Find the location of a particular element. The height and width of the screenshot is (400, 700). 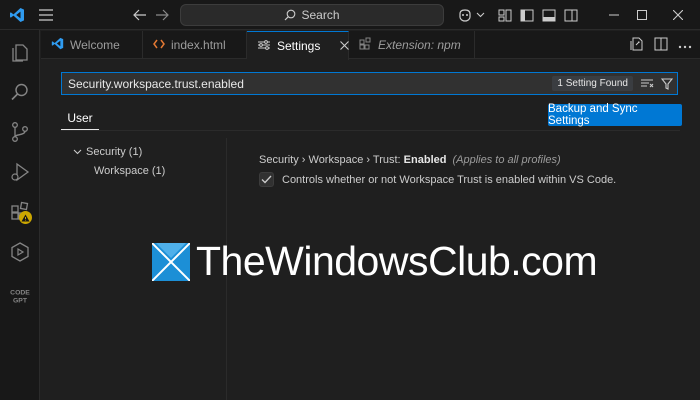

toc-label: Security (1) is located at coordinates (114, 152).